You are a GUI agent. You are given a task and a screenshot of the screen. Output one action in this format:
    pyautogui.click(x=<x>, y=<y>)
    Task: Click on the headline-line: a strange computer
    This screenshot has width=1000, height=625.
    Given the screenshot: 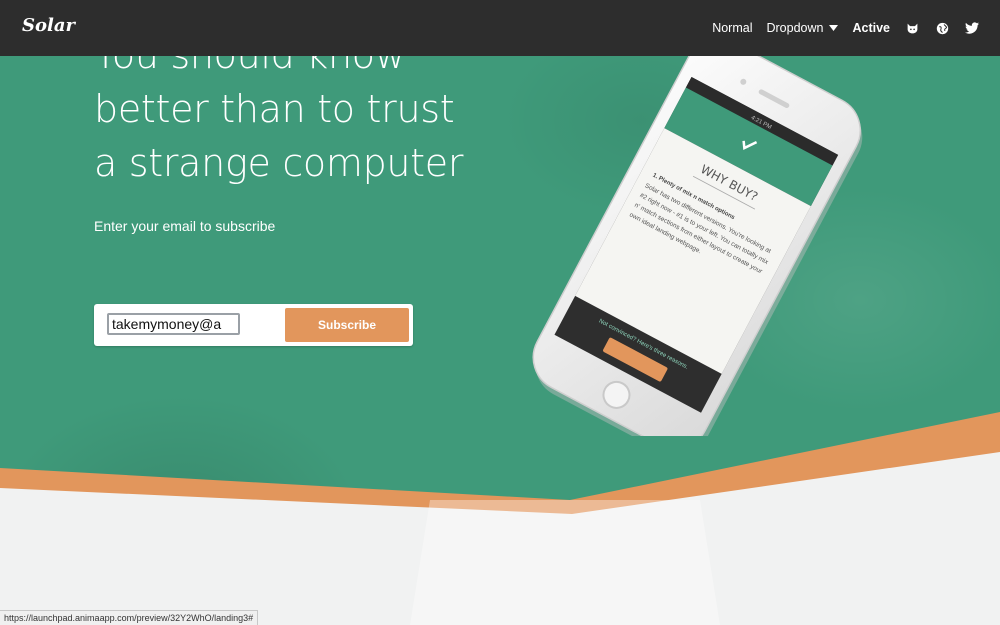 What is the action you would take?
    pyautogui.click(x=279, y=163)
    